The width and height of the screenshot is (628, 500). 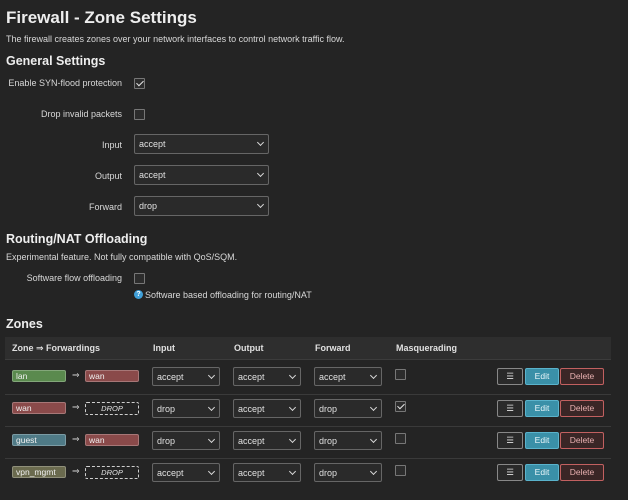 What do you see at coordinates (201, 206) in the screenshot?
I see `forward-policy-select: drop` at bounding box center [201, 206].